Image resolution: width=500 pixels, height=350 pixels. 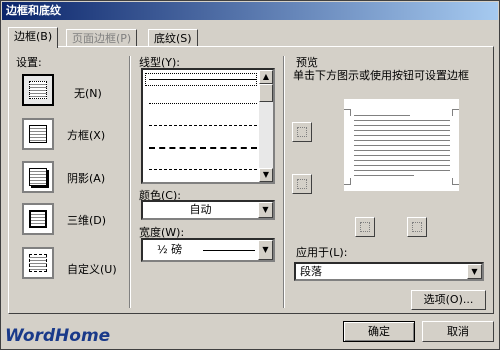 I want to click on apply-to-value: 段落, so click(x=311, y=271).